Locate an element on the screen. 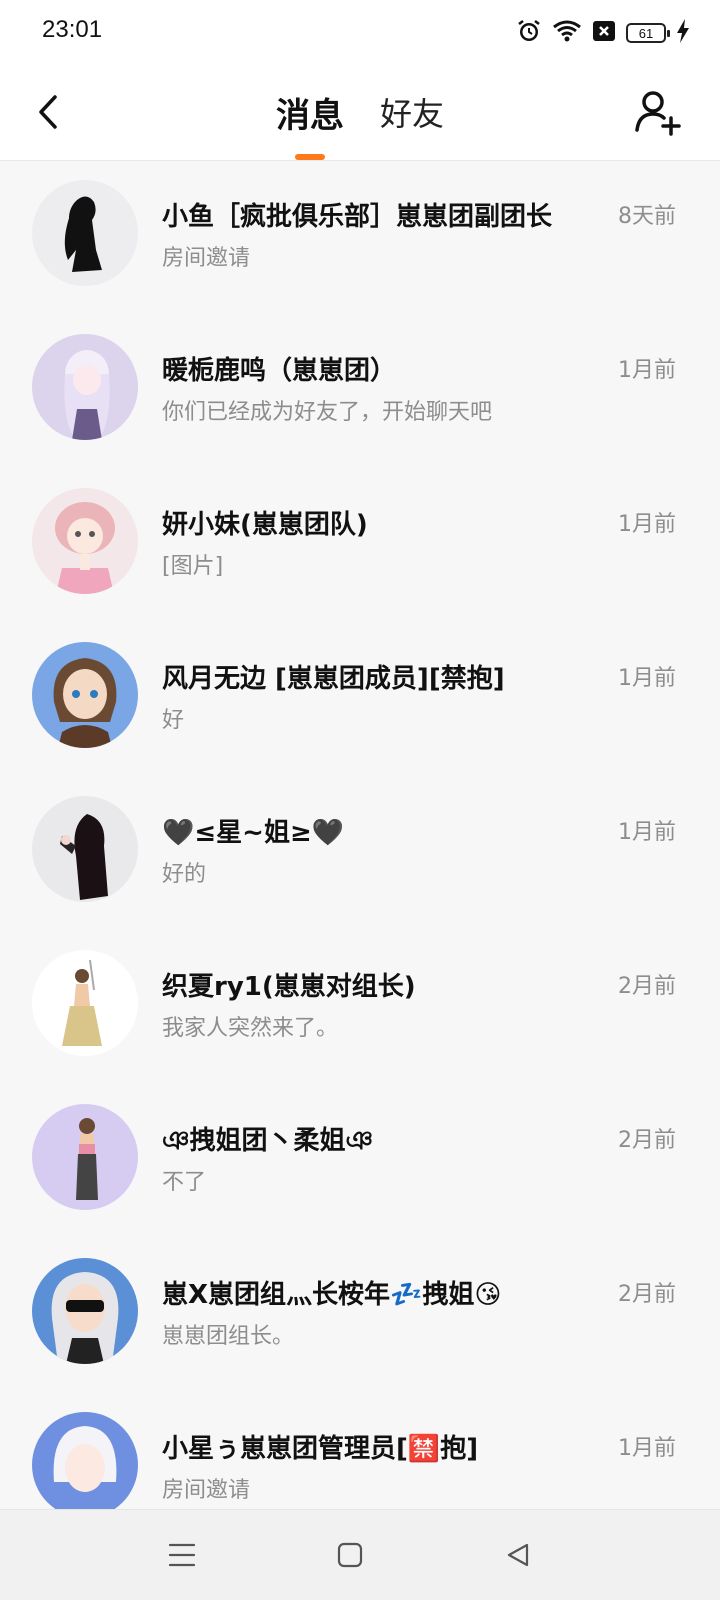 The width and height of the screenshot is (720, 1600). add-user-icon is located at coordinates (658, 113).